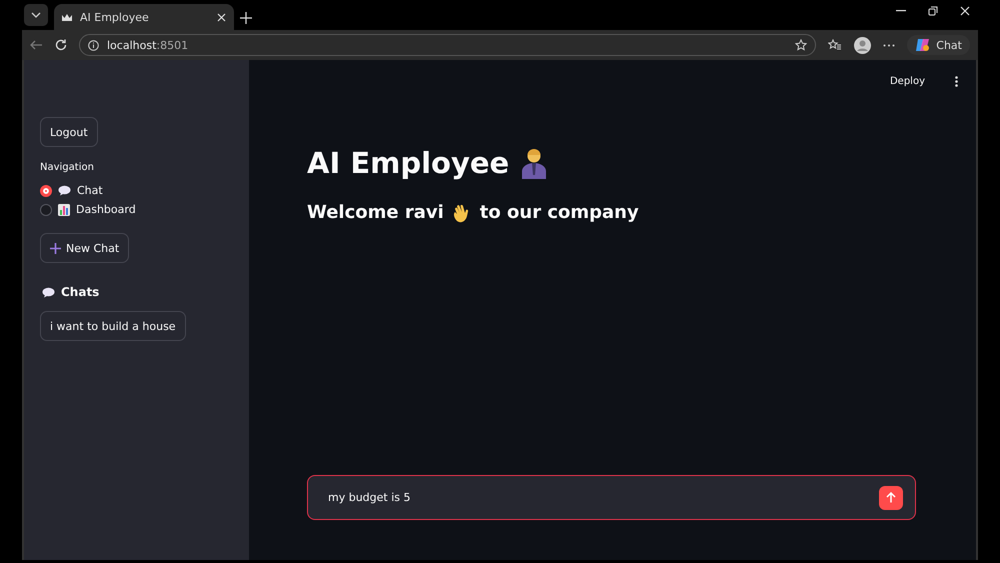 The image size is (1000, 563). I want to click on reload-icon, so click(61, 45).